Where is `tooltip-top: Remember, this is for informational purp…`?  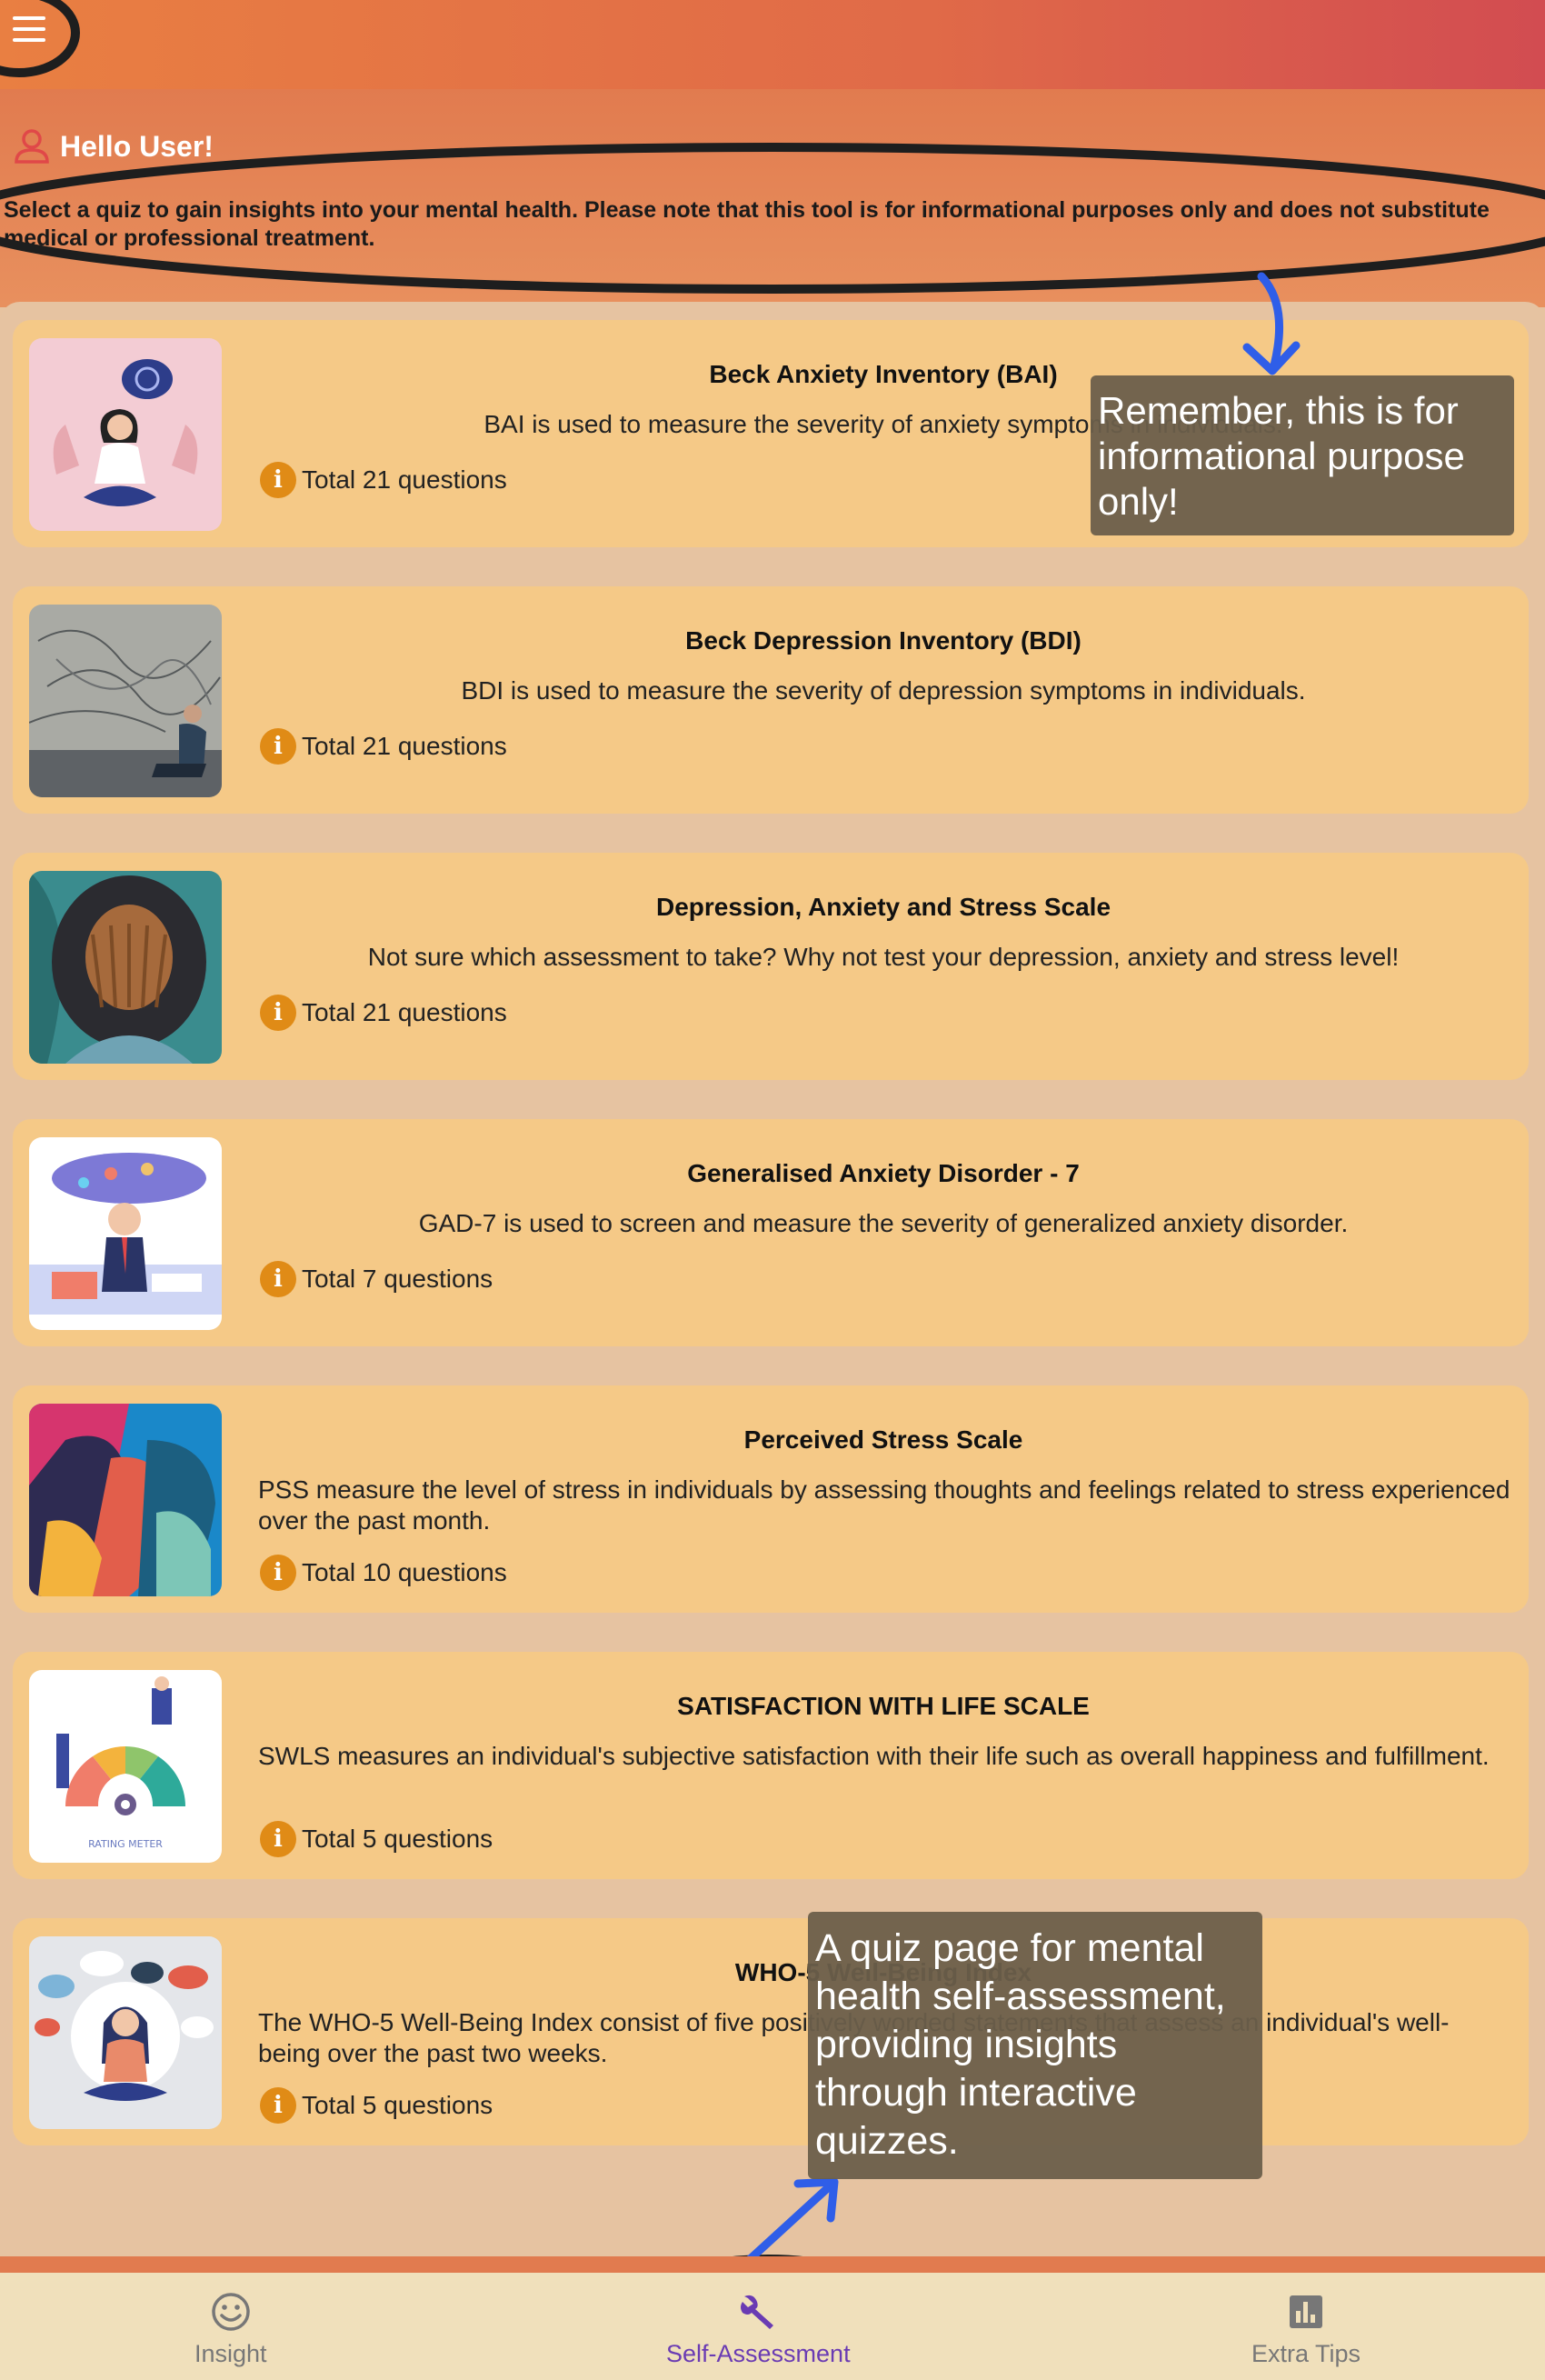 tooltip-top: Remember, this is for informational purp… is located at coordinates (1302, 455).